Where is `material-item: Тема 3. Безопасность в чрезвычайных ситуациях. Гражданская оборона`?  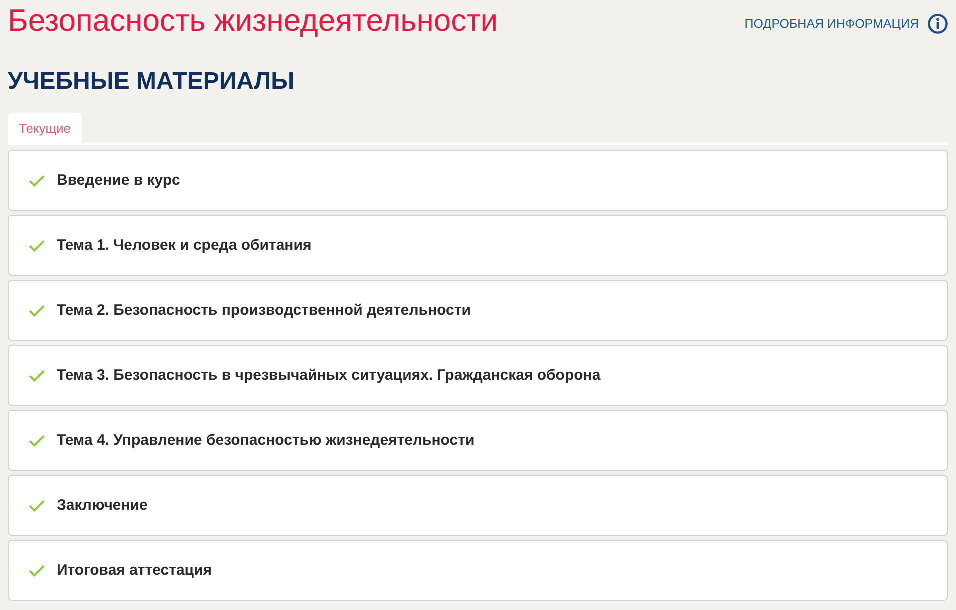
material-item: Тема 3. Безопасность в чрезвычайных ситуациях. Гражданская оборона is located at coordinates (478, 375).